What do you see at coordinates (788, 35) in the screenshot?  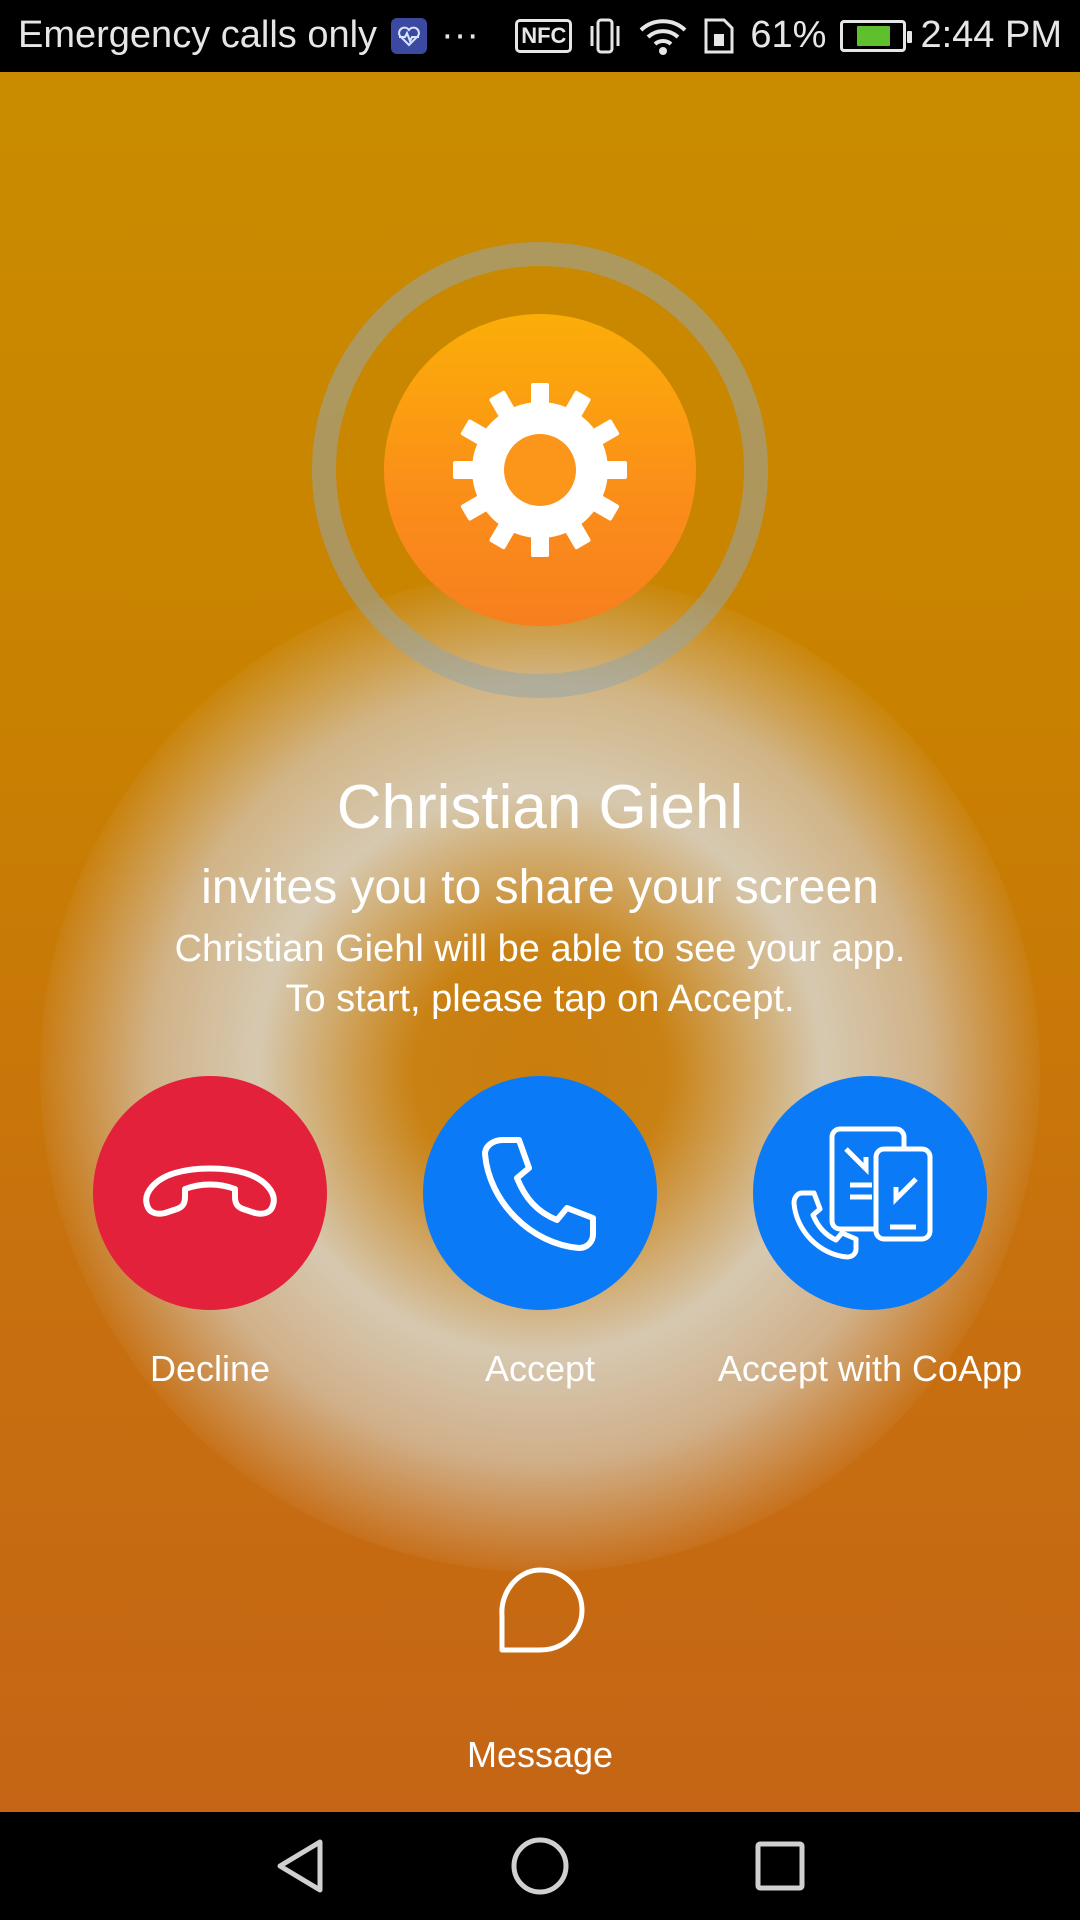 I see `battery-percent: 61%` at bounding box center [788, 35].